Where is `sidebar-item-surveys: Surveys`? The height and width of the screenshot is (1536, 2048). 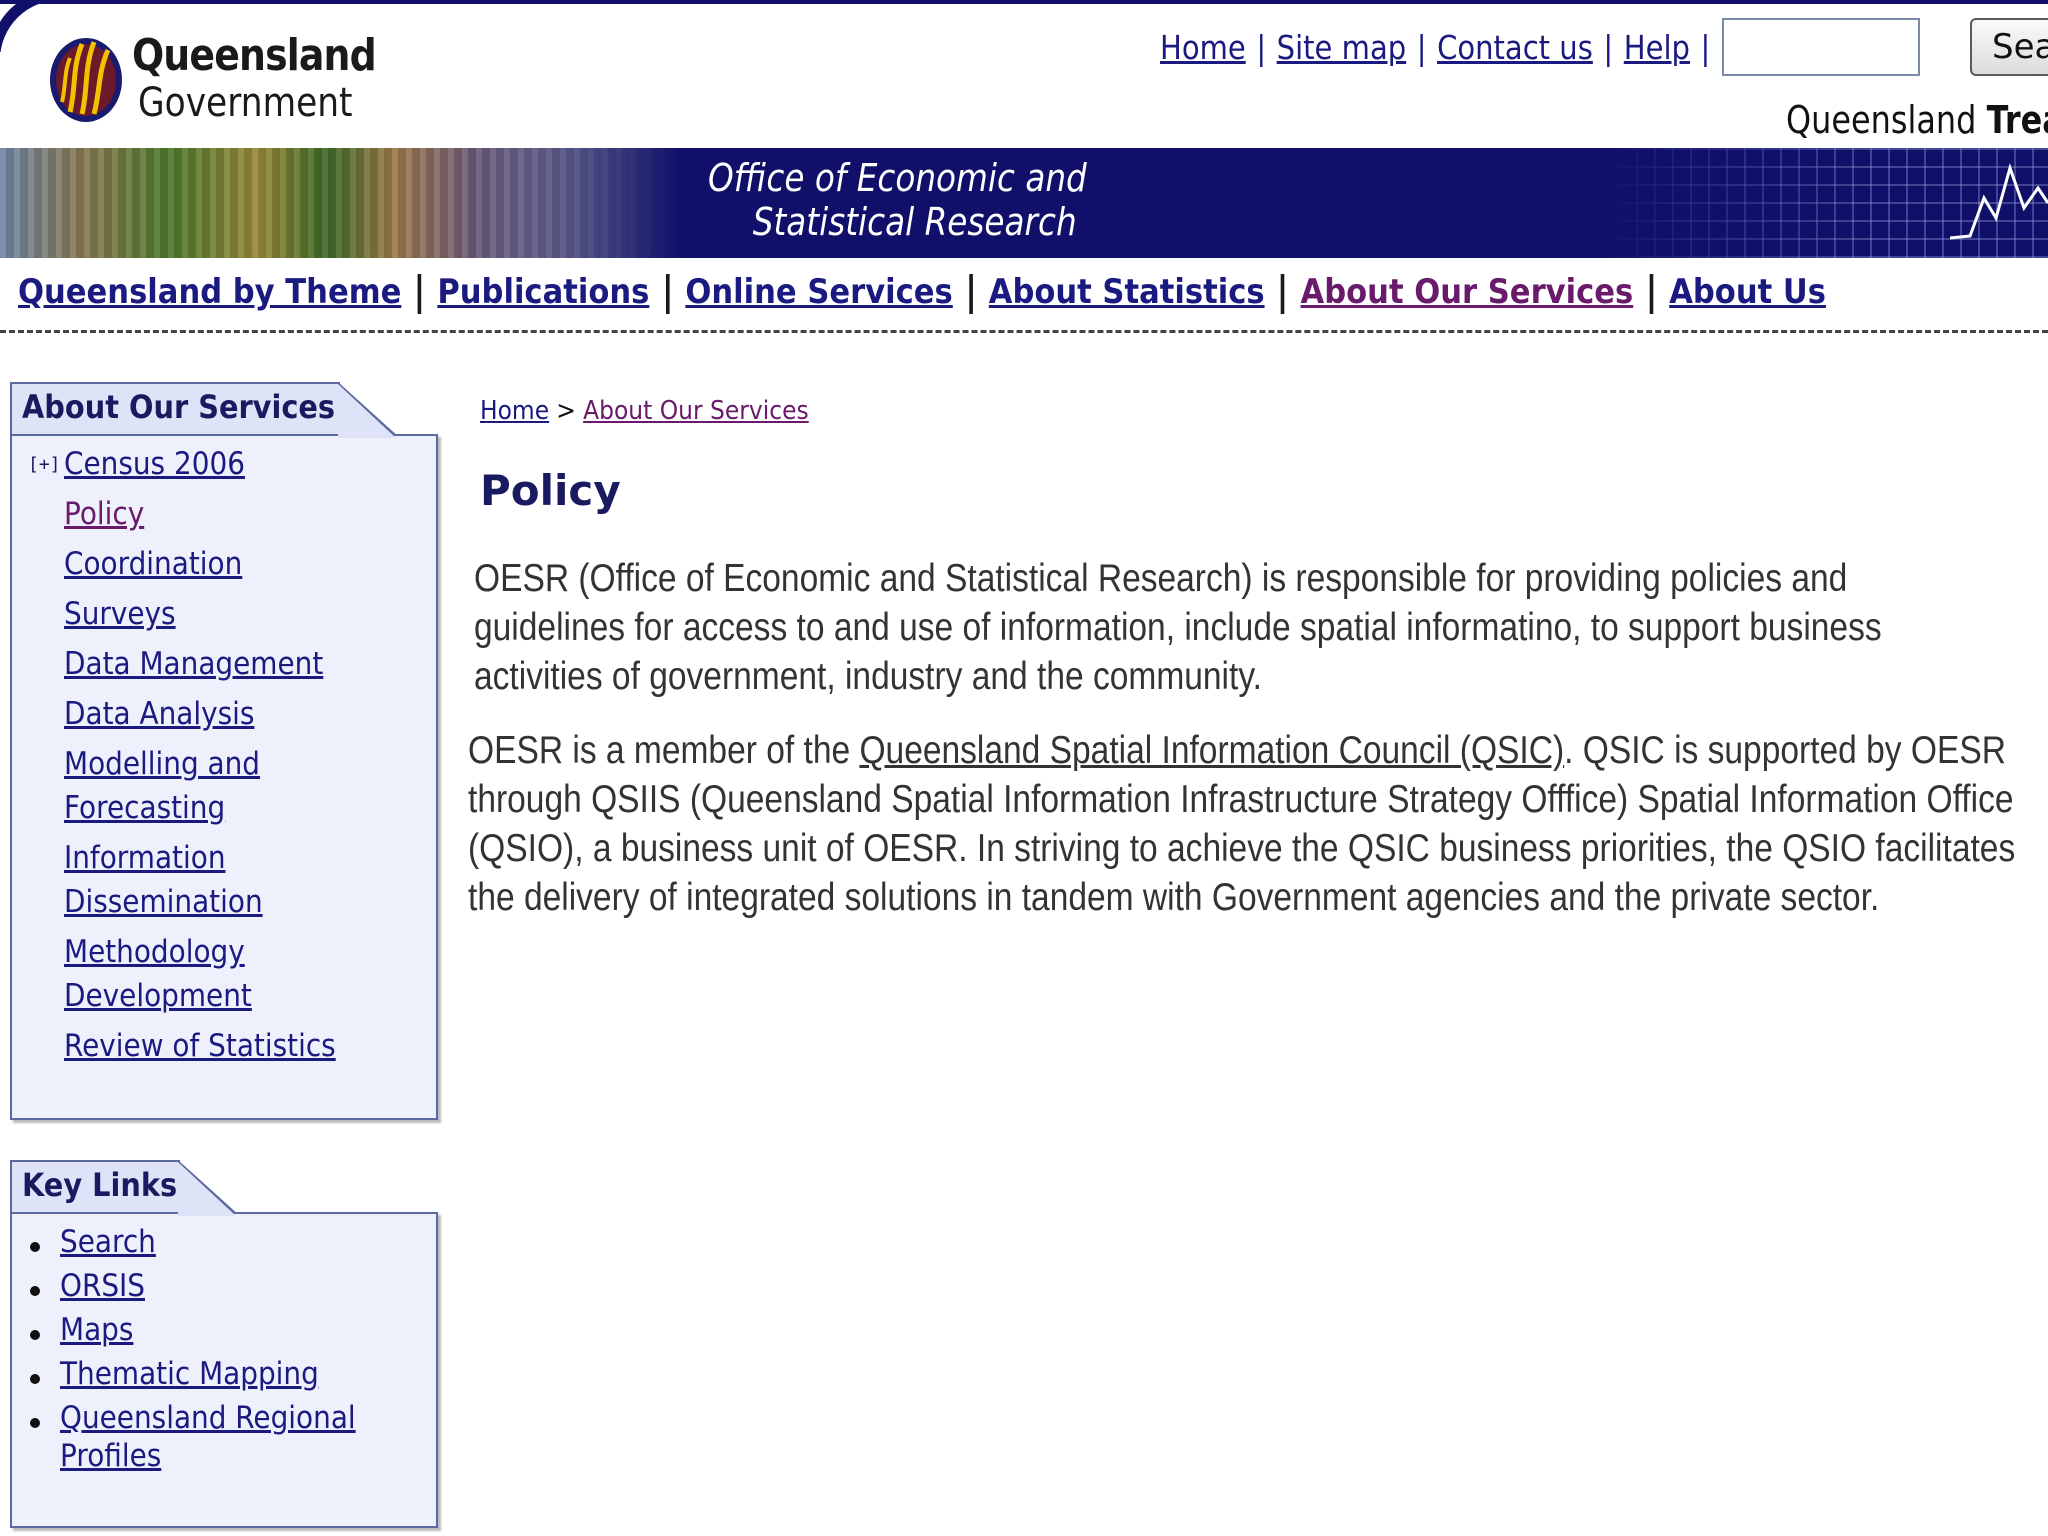 sidebar-item-surveys: Surveys is located at coordinates (126, 614).